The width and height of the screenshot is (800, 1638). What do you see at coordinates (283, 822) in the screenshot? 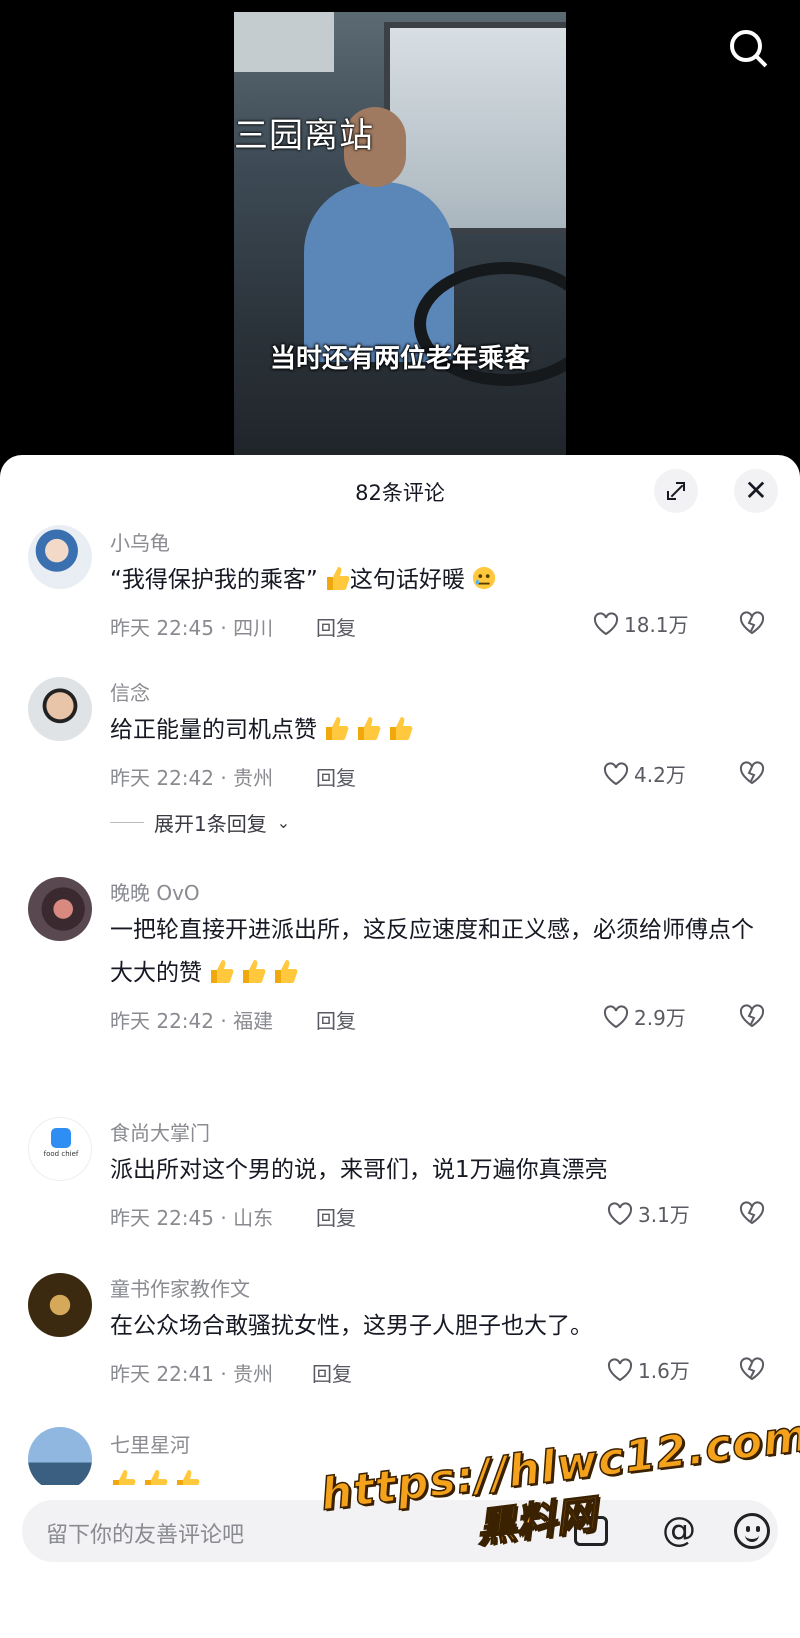
I see `chevron-down-icon: ⌄` at bounding box center [283, 822].